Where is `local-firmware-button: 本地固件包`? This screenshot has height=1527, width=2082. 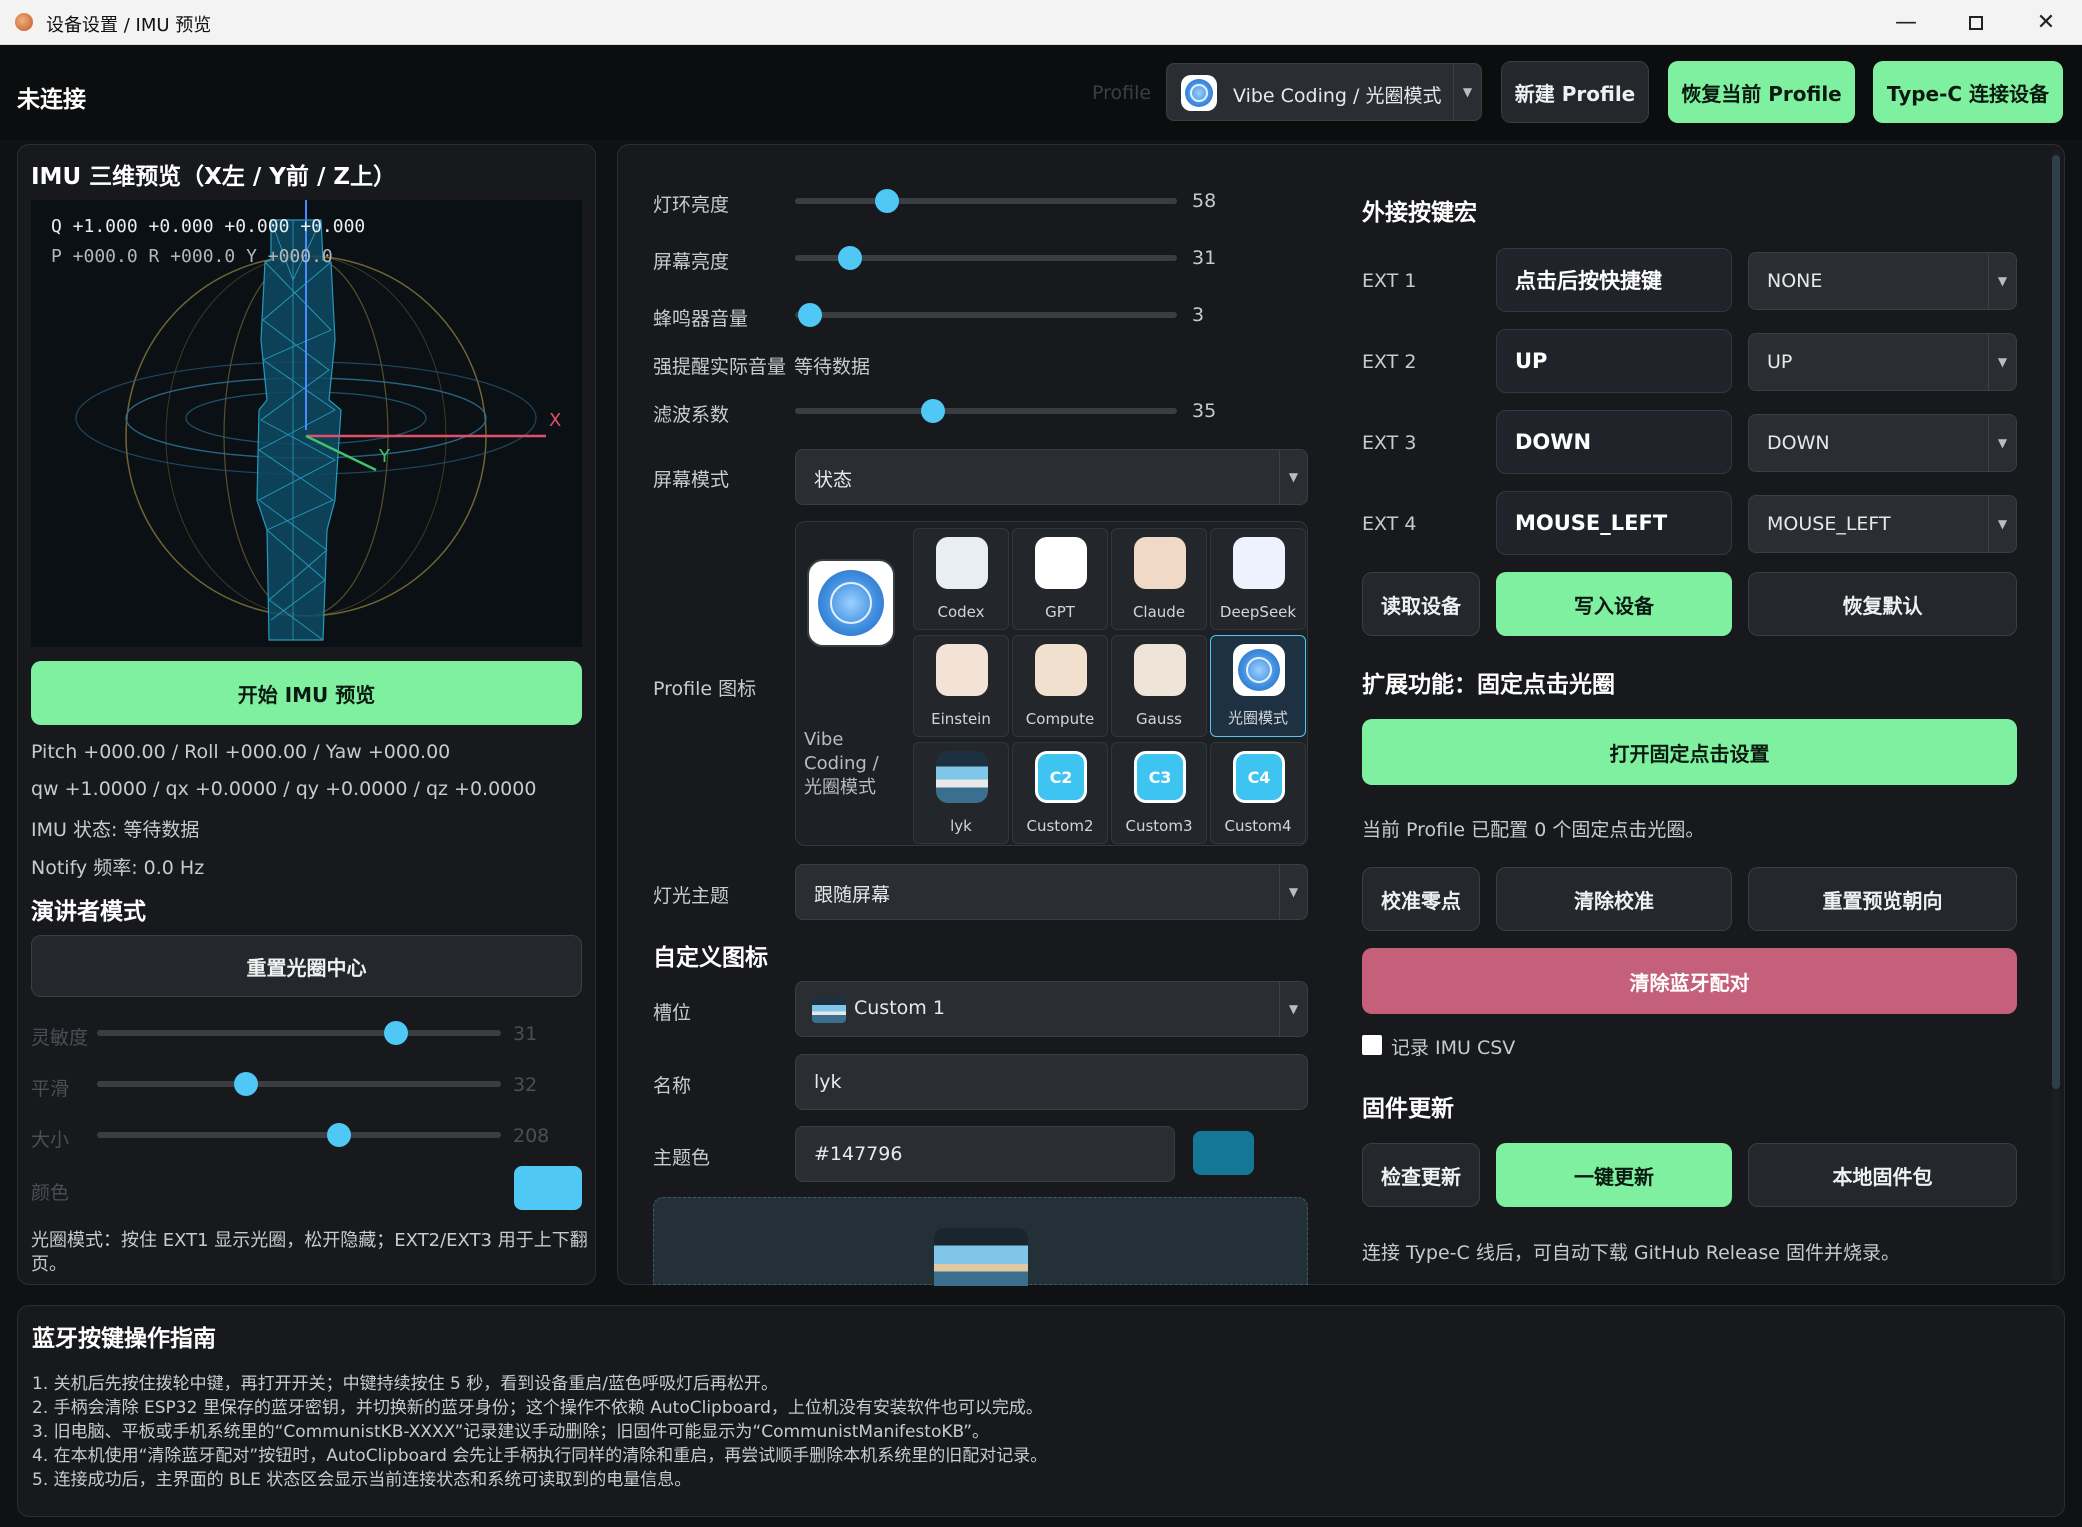 local-firmware-button: 本地固件包 is located at coordinates (1882, 1175).